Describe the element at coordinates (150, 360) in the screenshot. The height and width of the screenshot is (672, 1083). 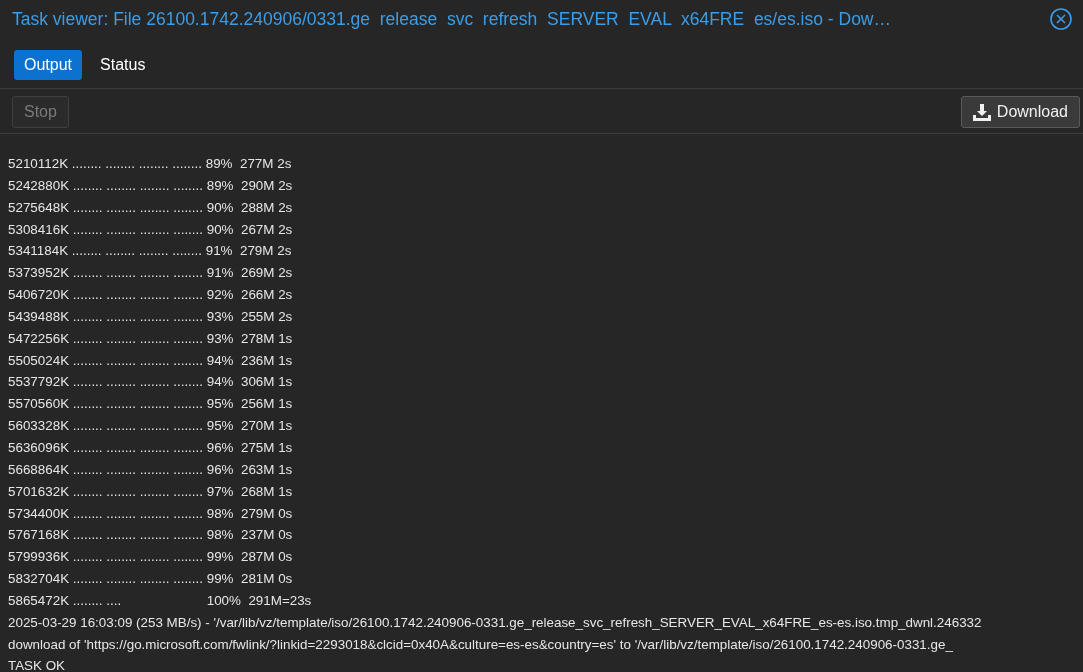
I see `log-line: 5505024K ........ ........ ........ ........ 94% 236M 1s` at that location.